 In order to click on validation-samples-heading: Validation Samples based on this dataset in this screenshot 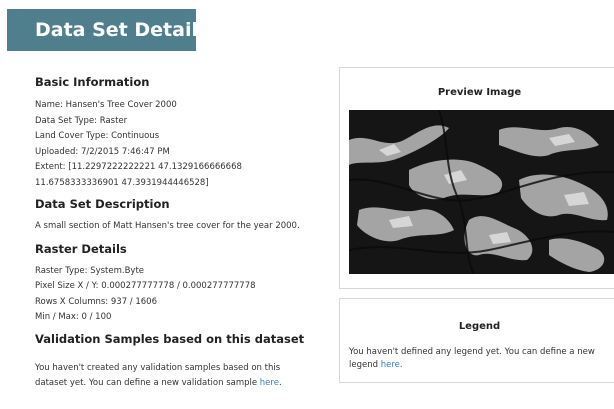, I will do `click(170, 338)`.